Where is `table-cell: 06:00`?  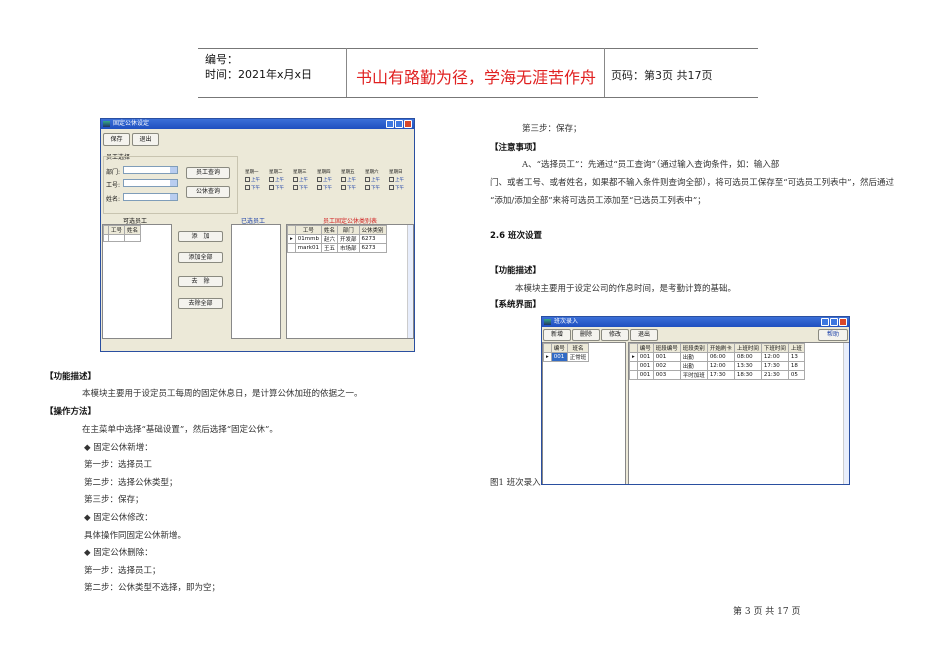 table-cell: 06:00 is located at coordinates (720, 357).